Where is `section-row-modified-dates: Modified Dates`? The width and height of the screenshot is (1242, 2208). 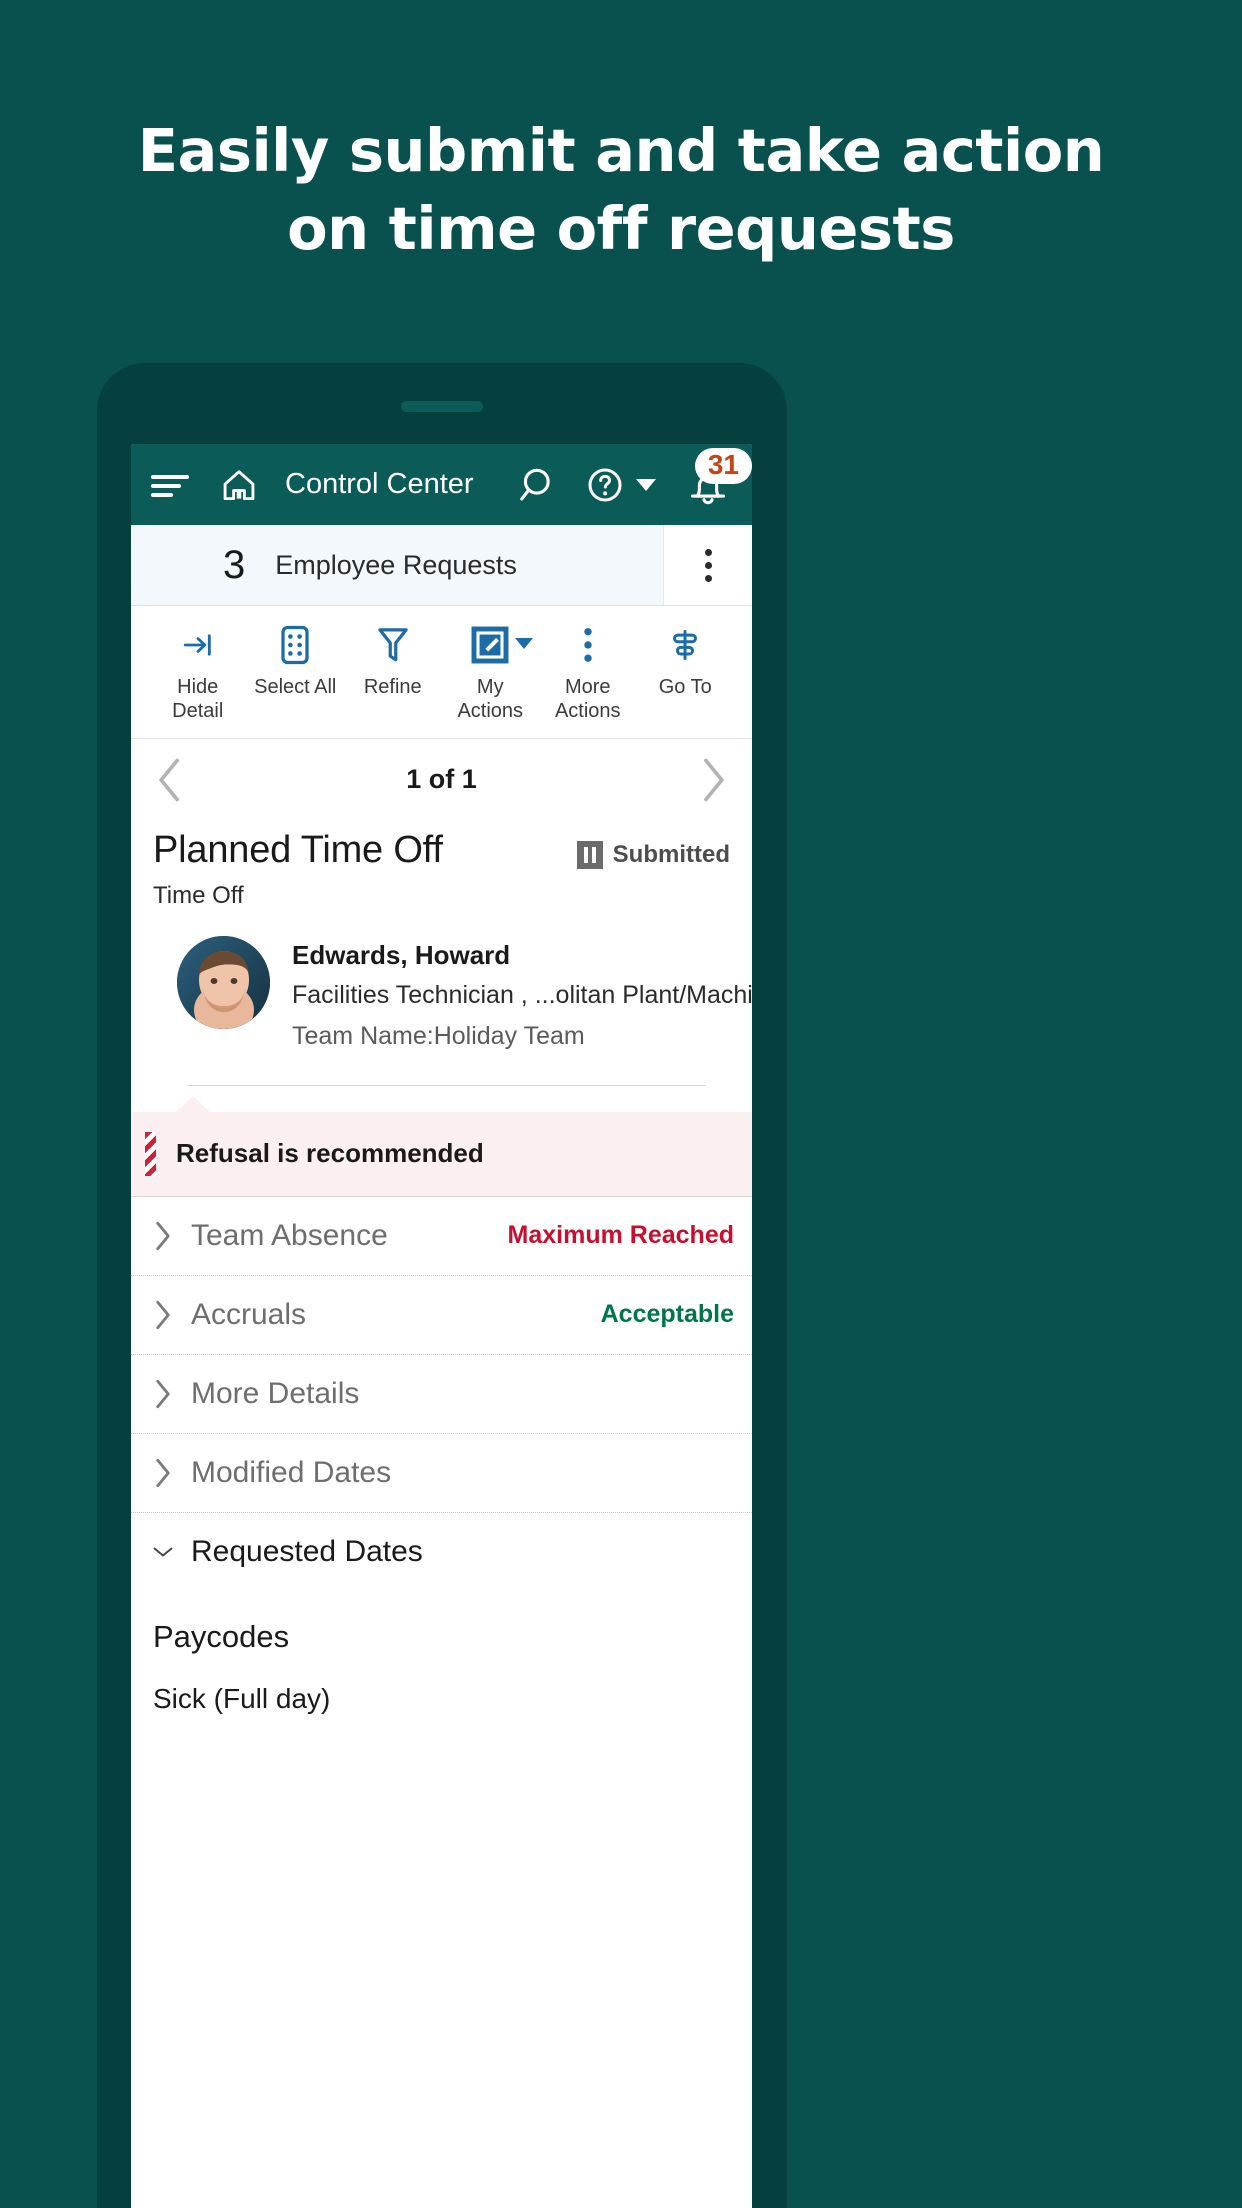
section-row-modified-dates: Modified Dates is located at coordinates (441, 1472).